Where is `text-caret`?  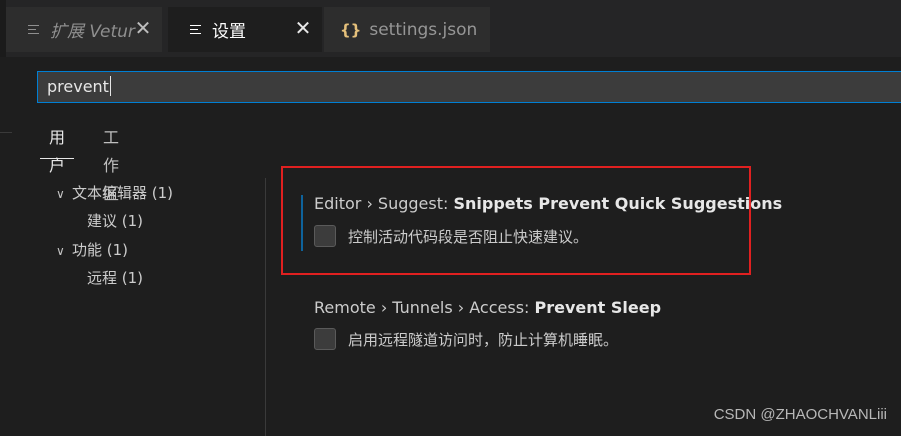
text-caret is located at coordinates (110, 86).